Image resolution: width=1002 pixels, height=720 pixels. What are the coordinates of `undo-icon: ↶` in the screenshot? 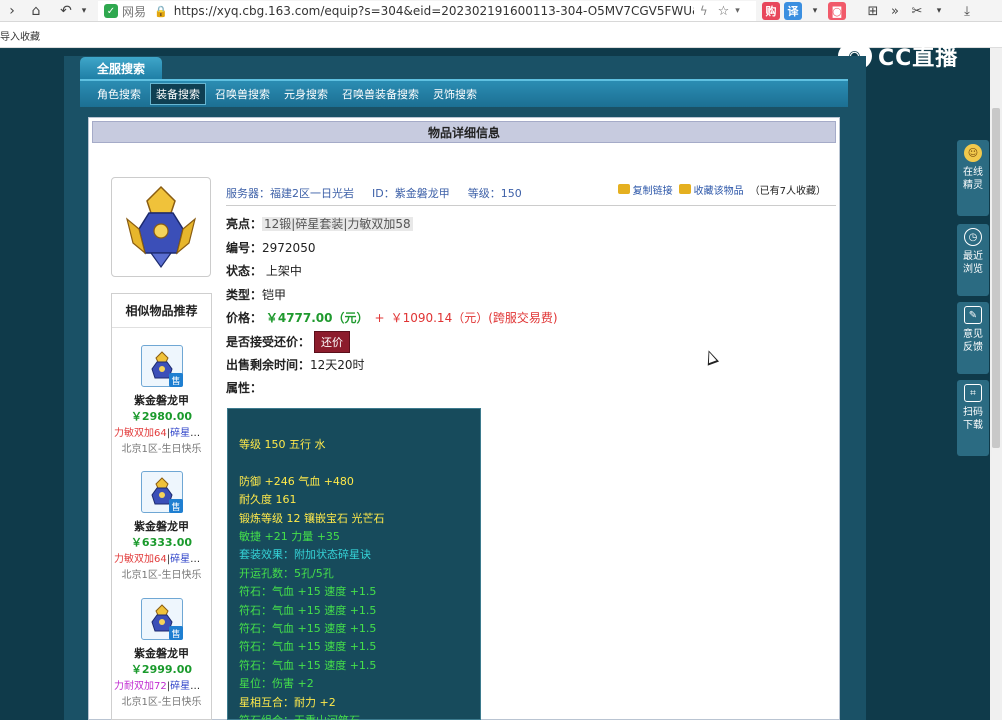 It's located at (66, 11).